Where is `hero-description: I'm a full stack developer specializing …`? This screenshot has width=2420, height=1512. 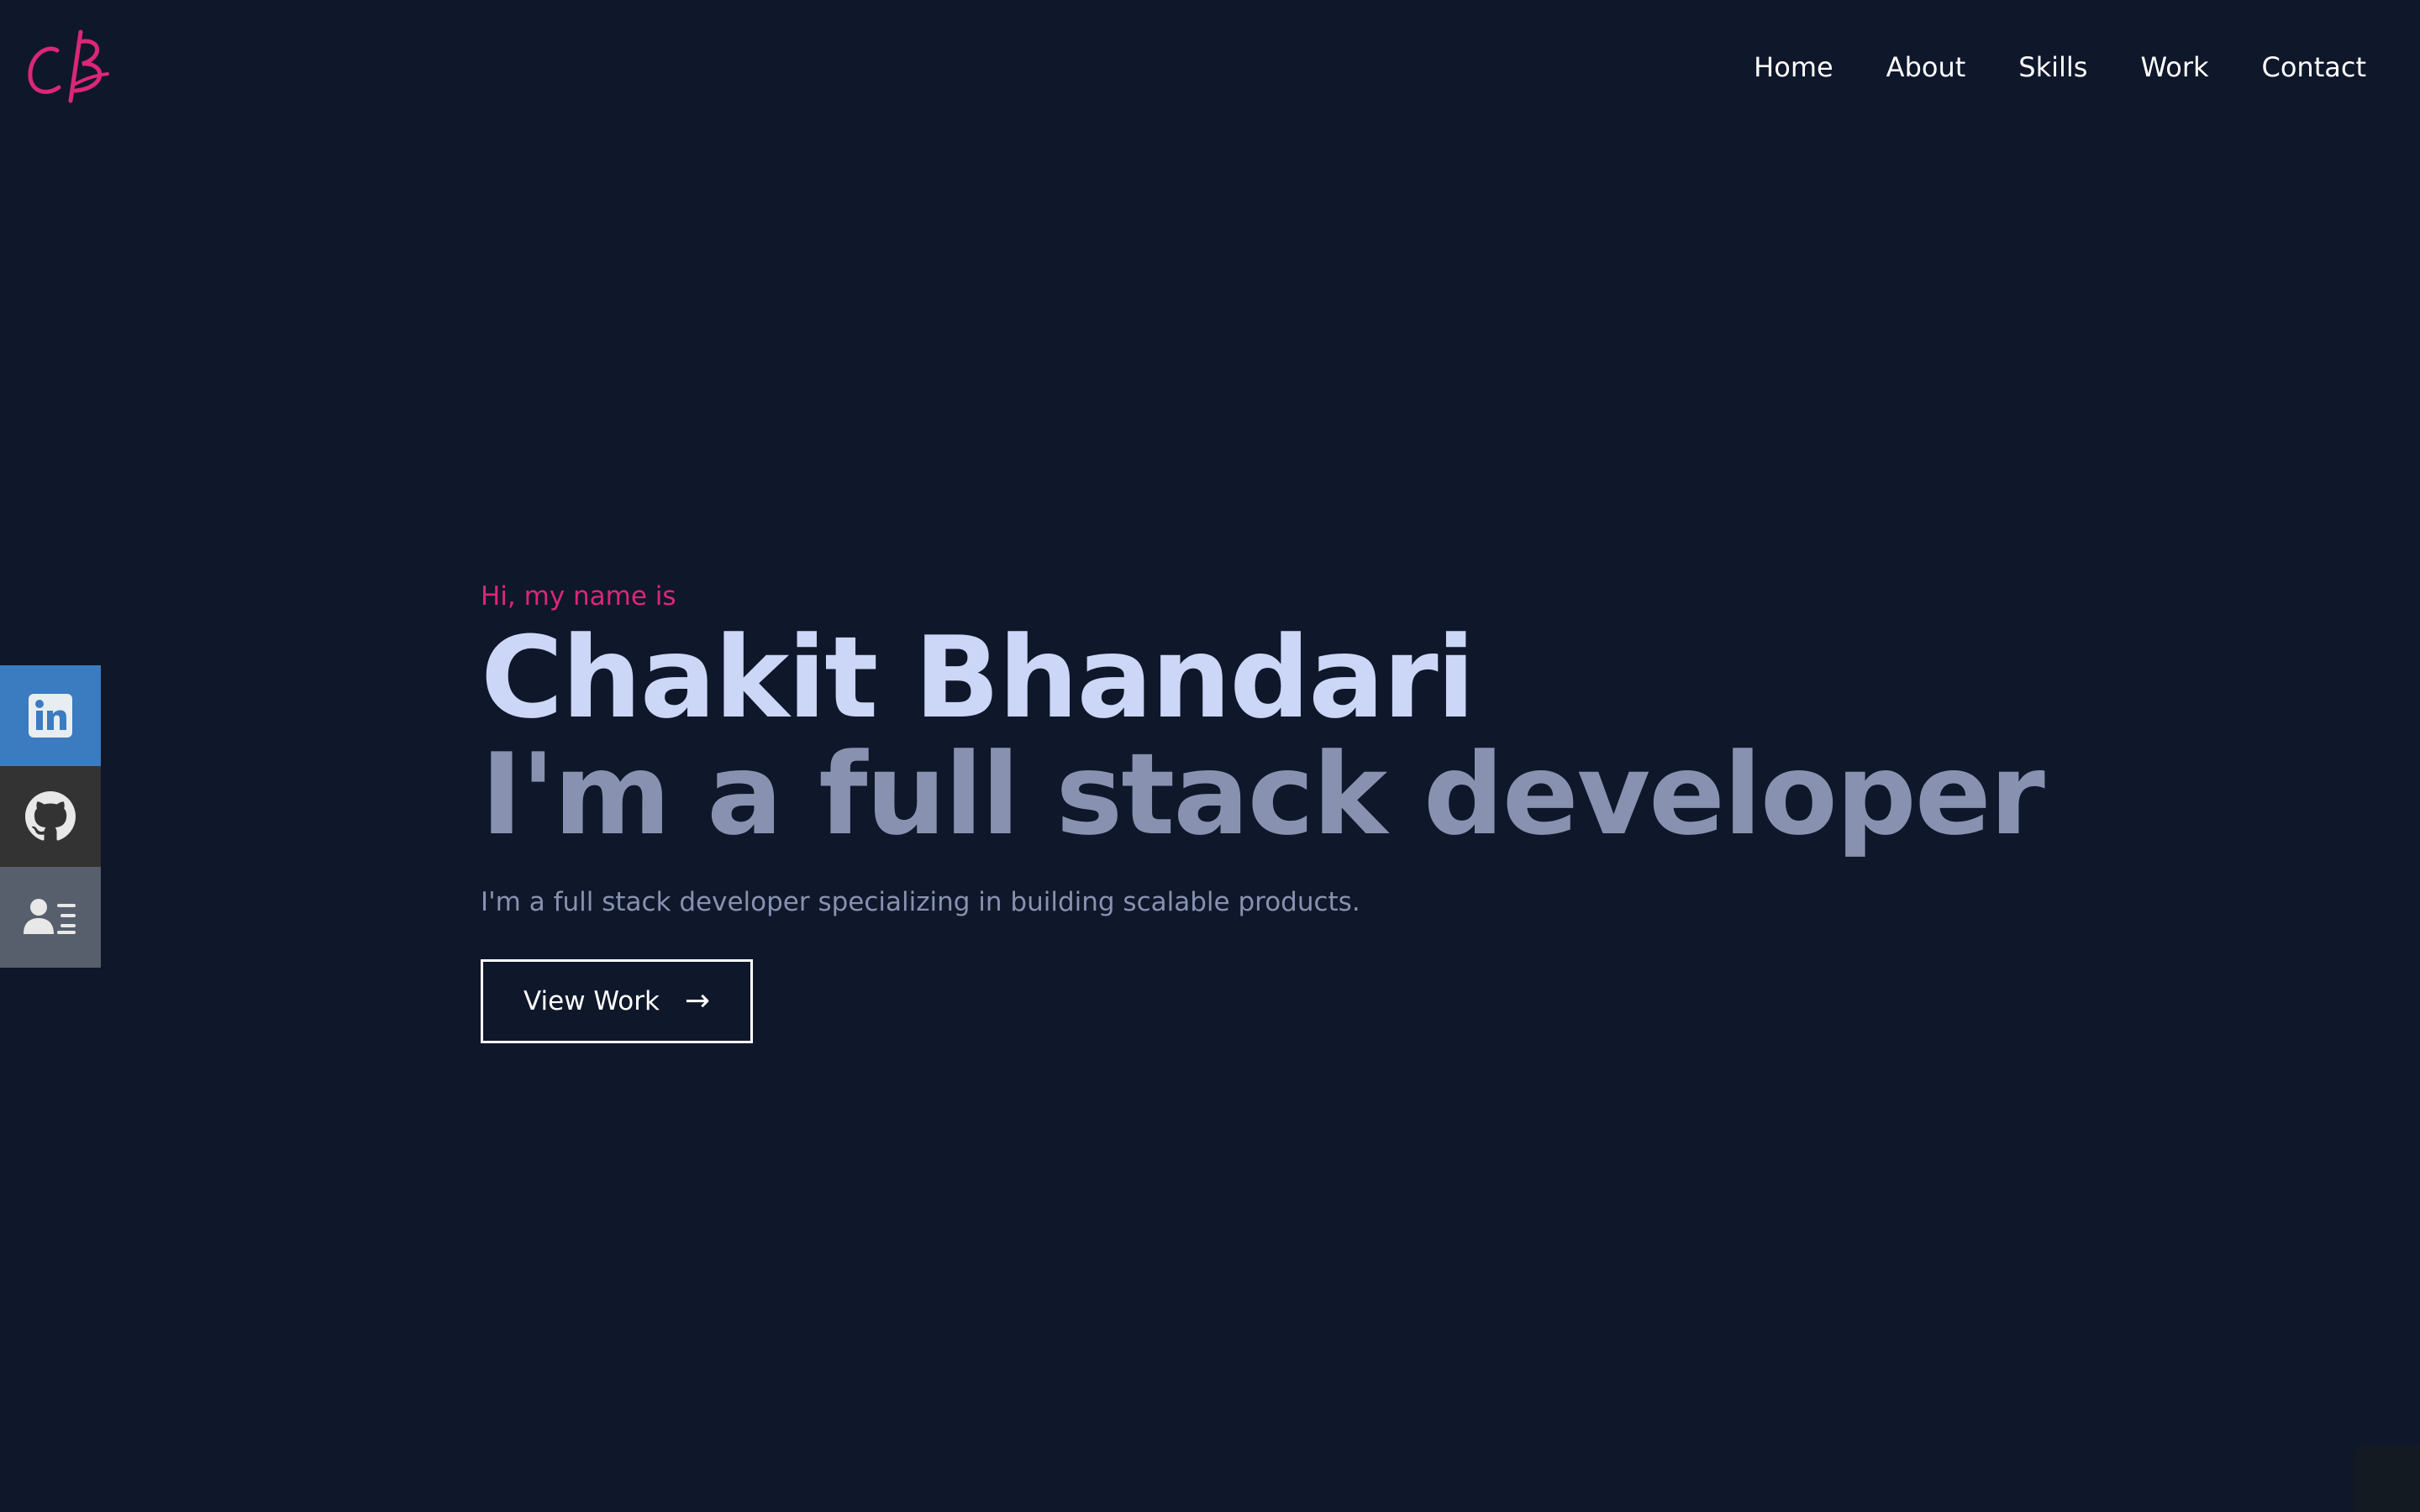
hero-description: I'm a full stack developer specializing … is located at coordinates (921, 902).